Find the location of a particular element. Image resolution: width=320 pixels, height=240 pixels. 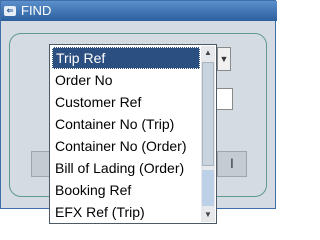

app-window-icon: ⇐ is located at coordinates (10, 11).